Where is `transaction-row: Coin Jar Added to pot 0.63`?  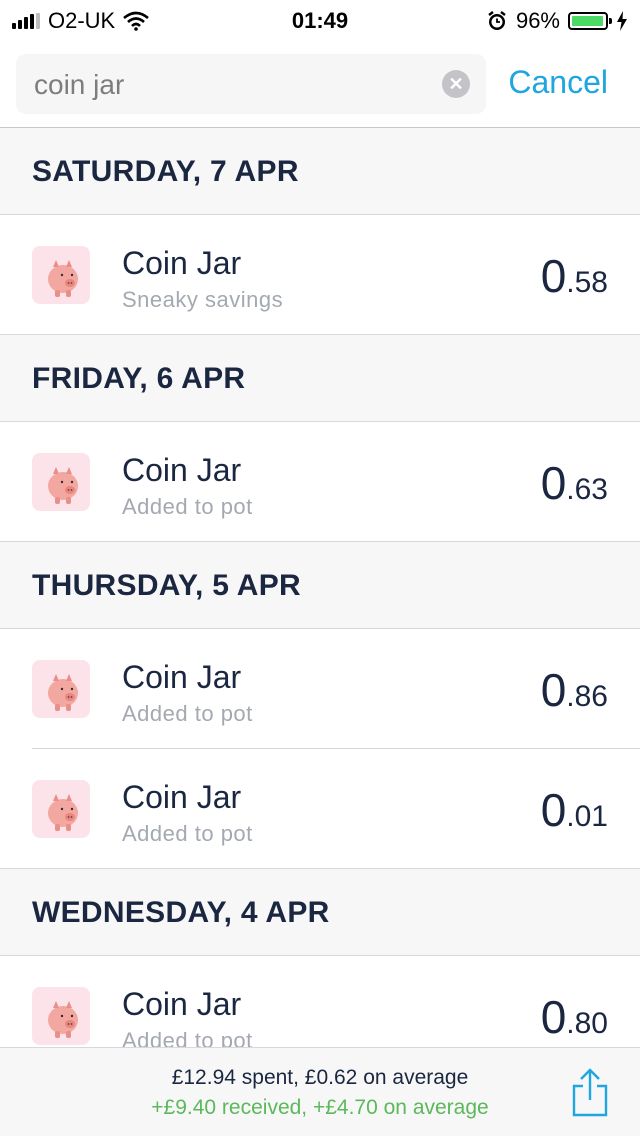
transaction-row: Coin Jar Added to pot 0.63 is located at coordinates (320, 482).